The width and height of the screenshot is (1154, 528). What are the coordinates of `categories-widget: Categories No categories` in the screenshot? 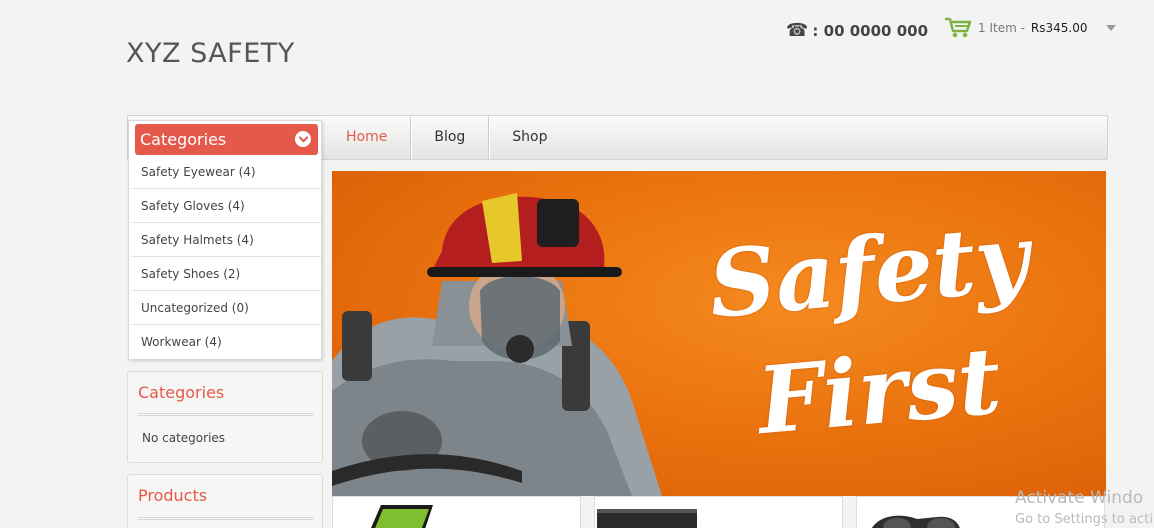 It's located at (225, 417).